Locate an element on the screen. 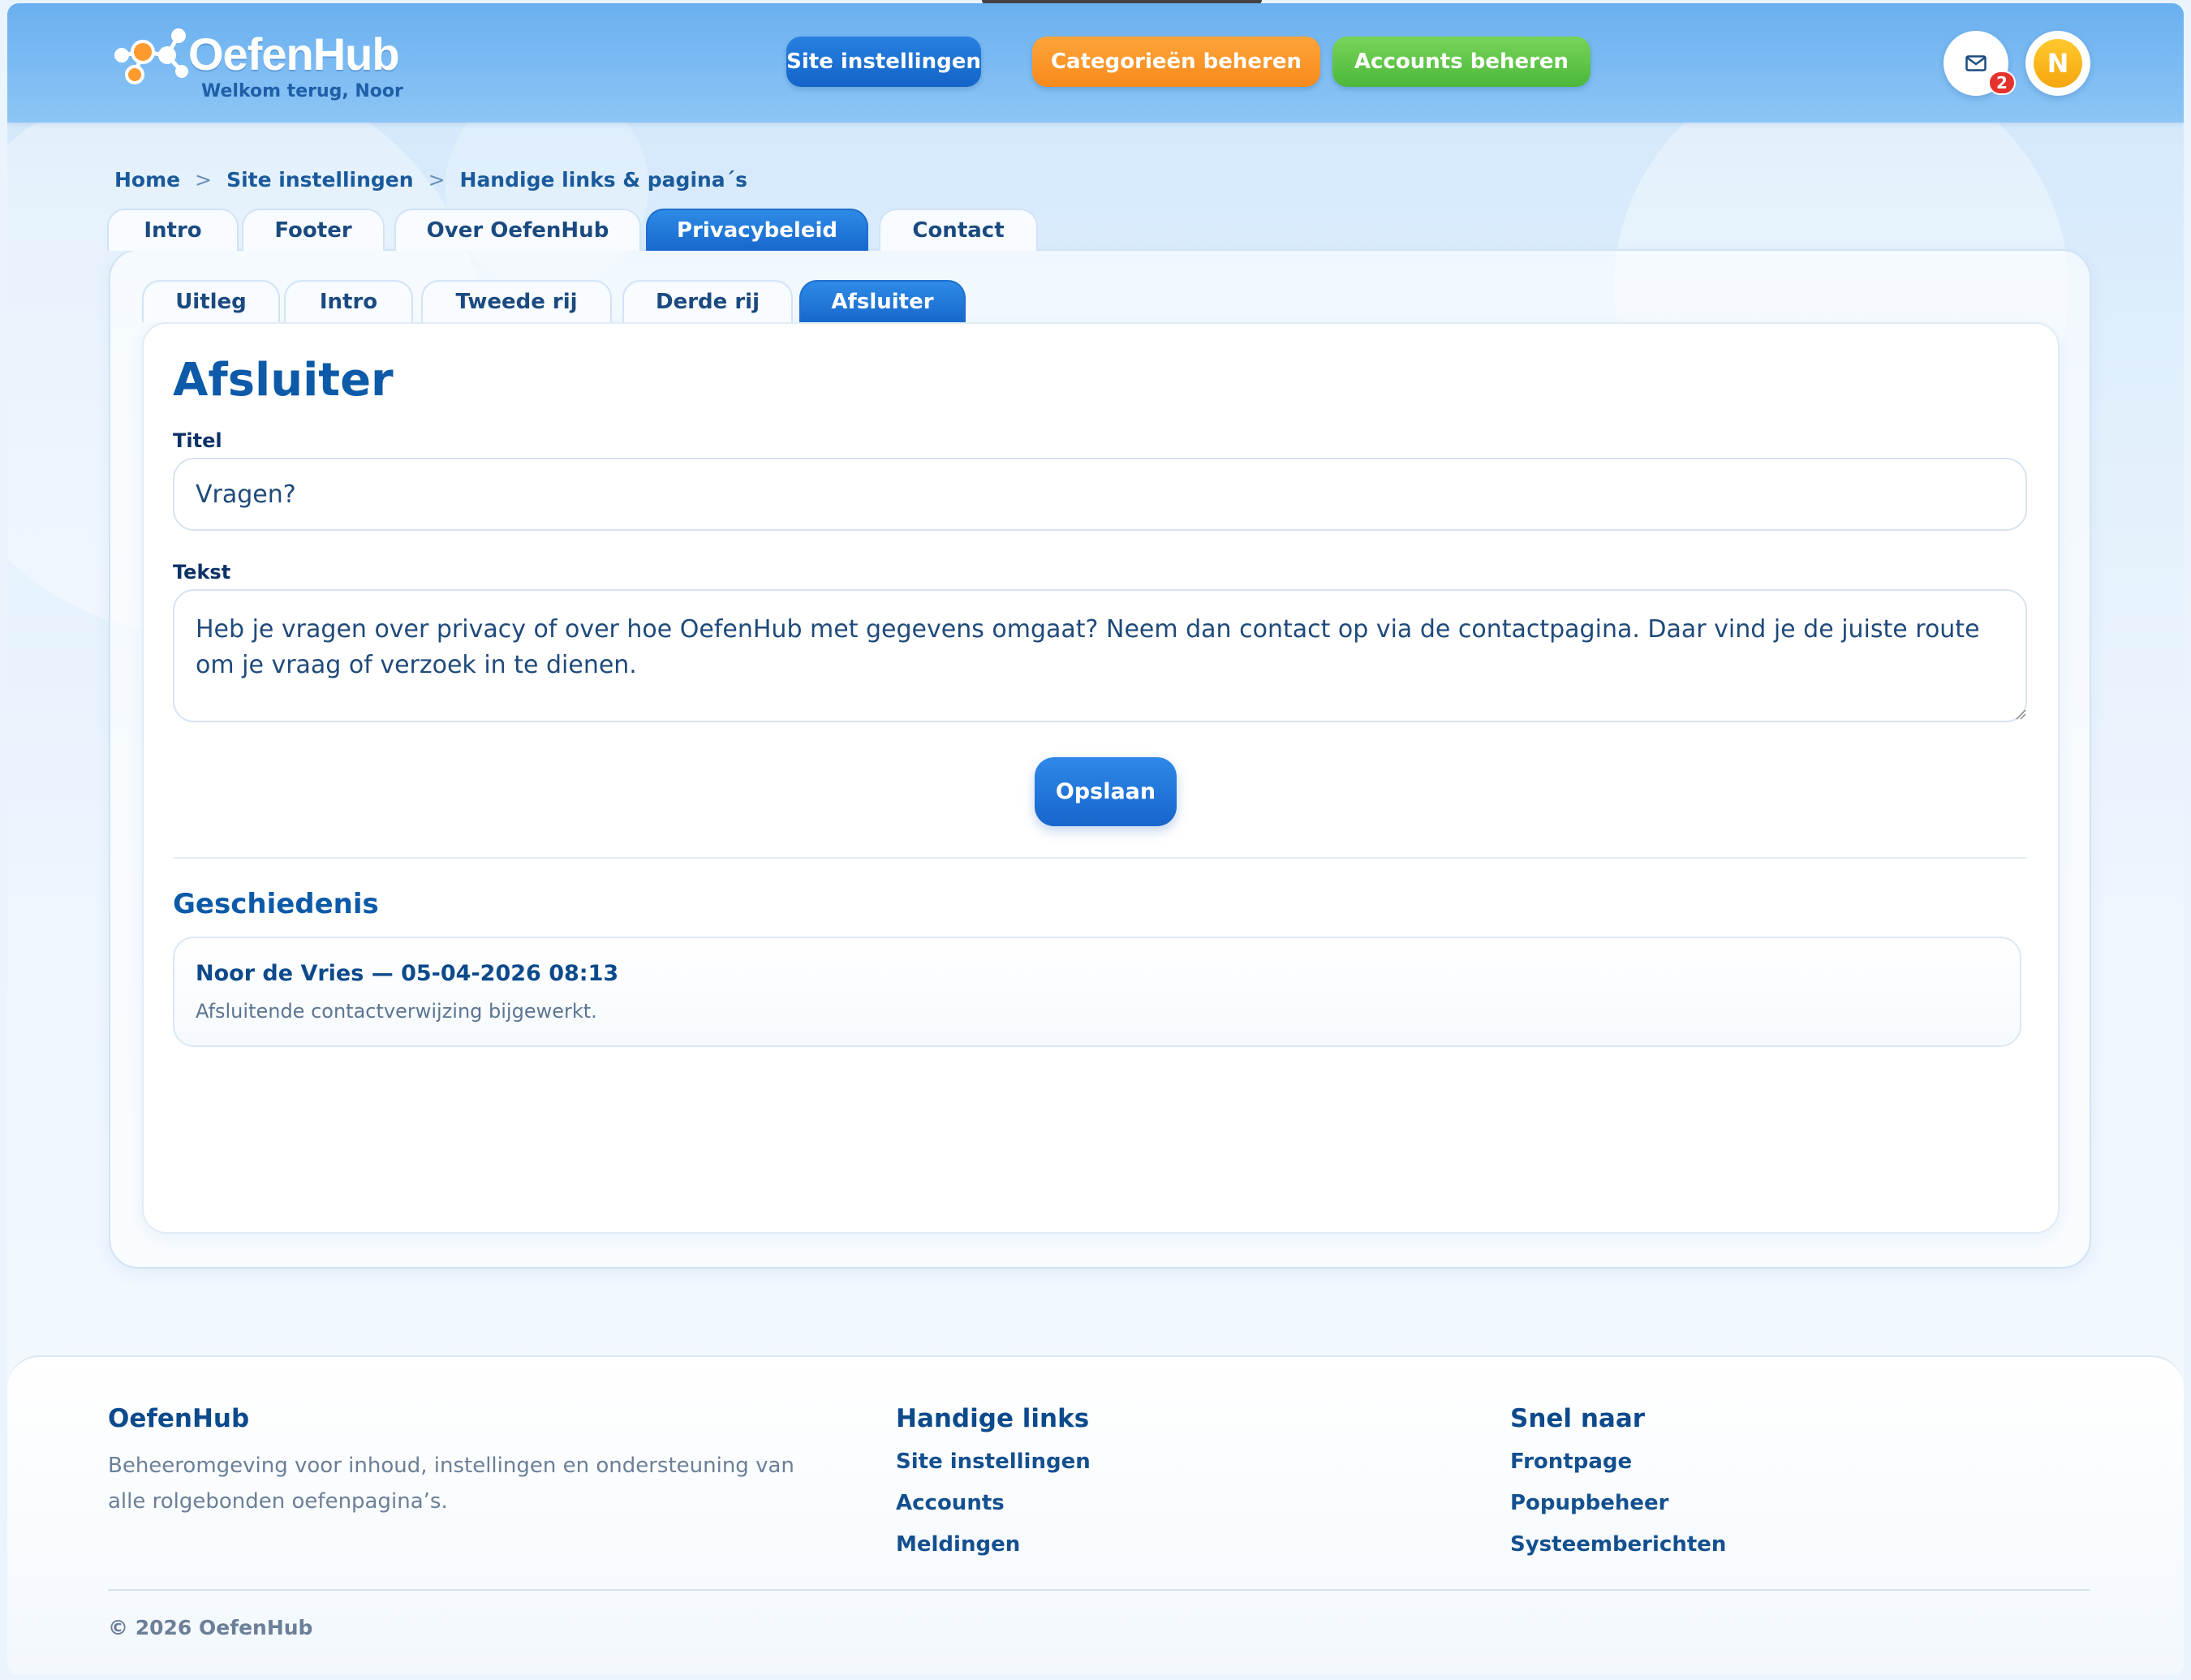 This screenshot has height=1680, width=2191. title-label: Titel is located at coordinates (197, 440).